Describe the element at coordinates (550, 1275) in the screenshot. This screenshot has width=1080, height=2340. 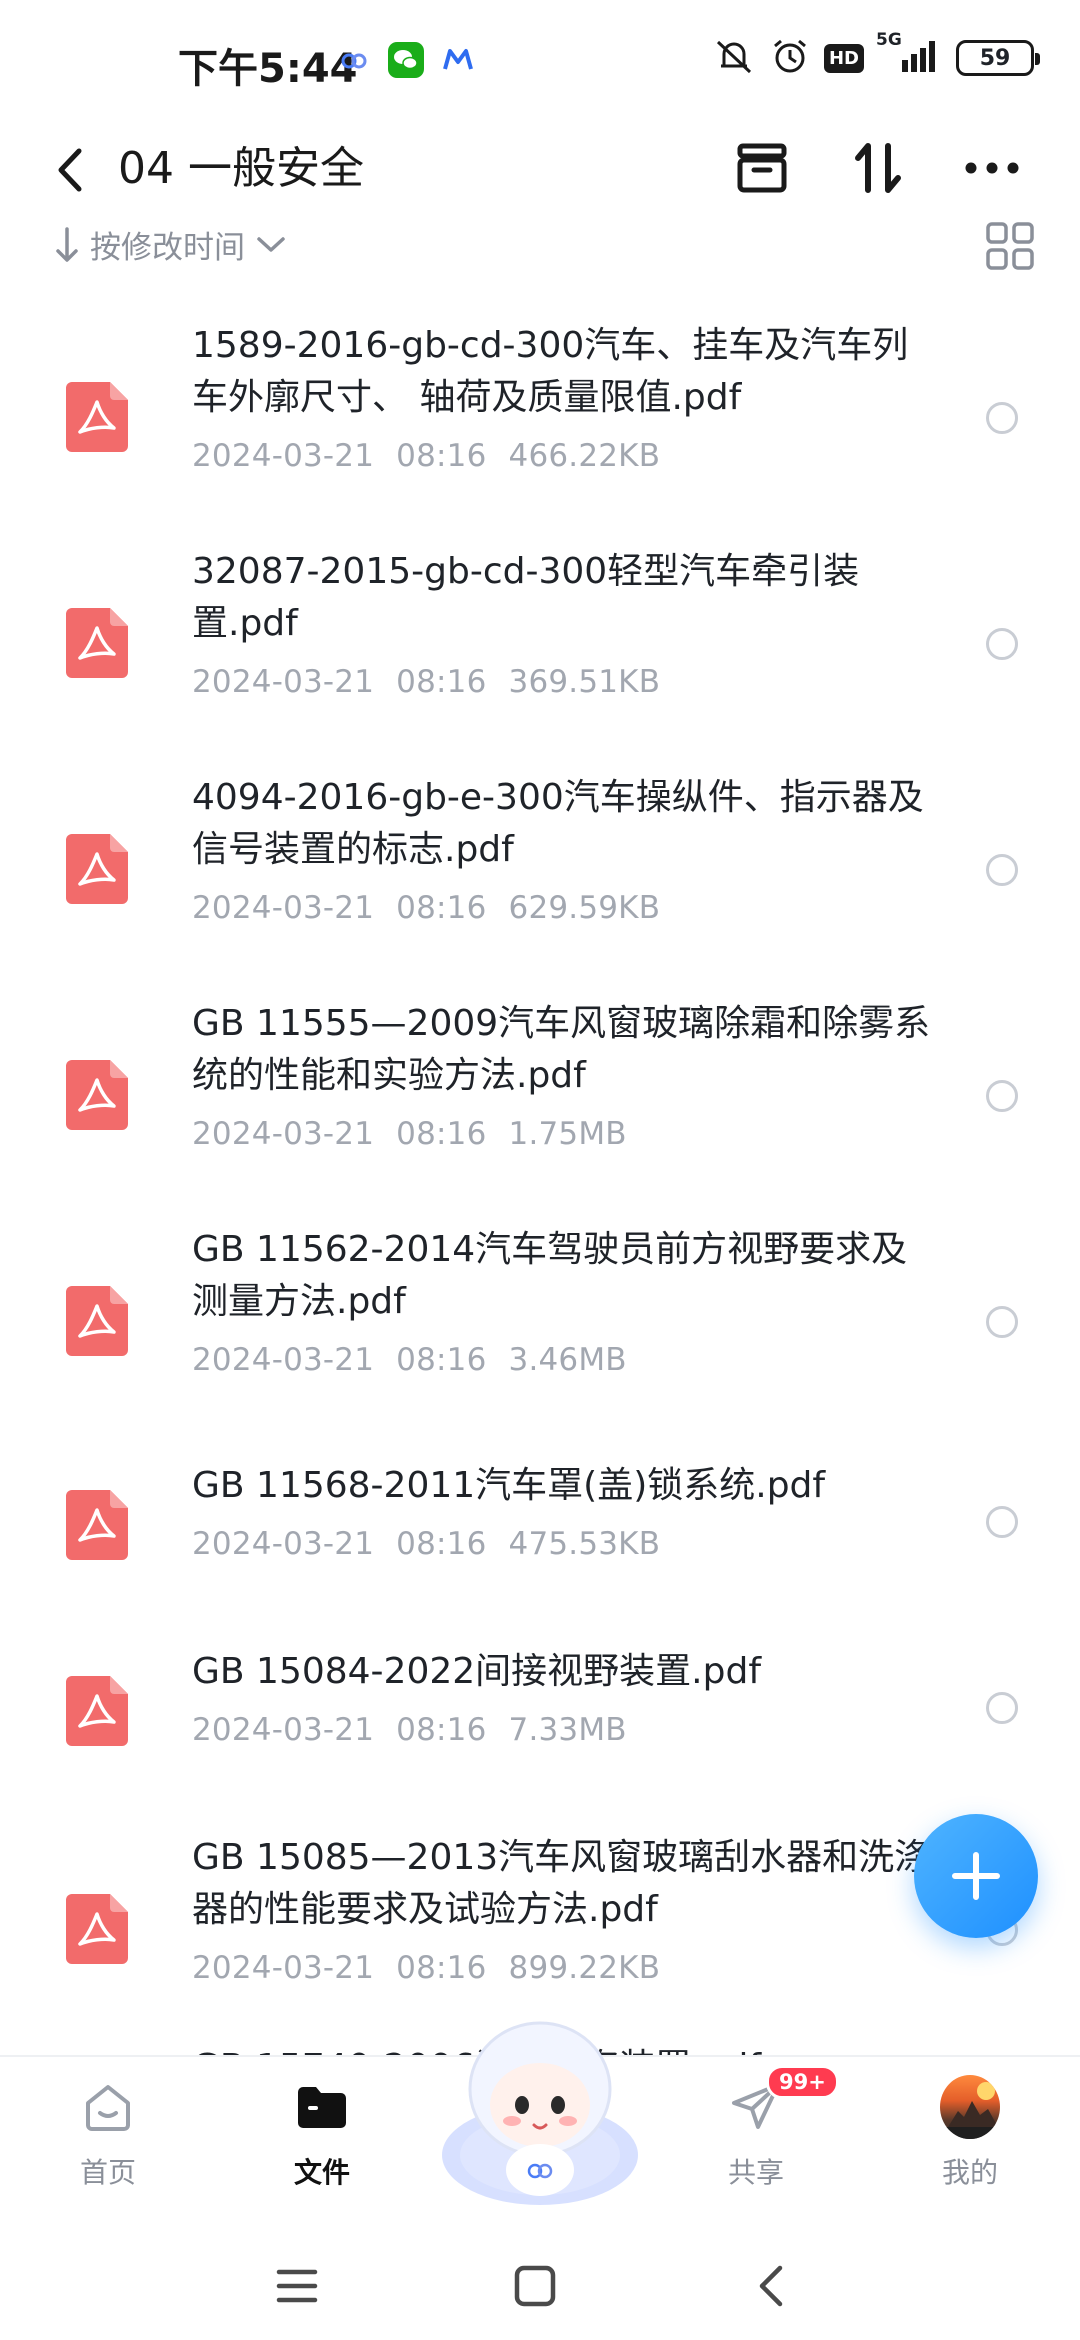
I see `file-name: GB 11562-2014汽车驾驶员前方视野要求及测量方法.pdf` at that location.